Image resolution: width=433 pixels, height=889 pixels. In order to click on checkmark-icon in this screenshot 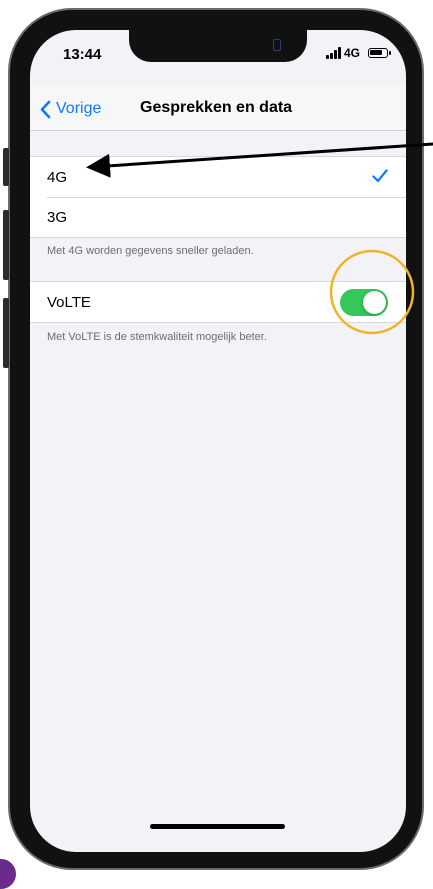, I will do `click(380, 176)`.